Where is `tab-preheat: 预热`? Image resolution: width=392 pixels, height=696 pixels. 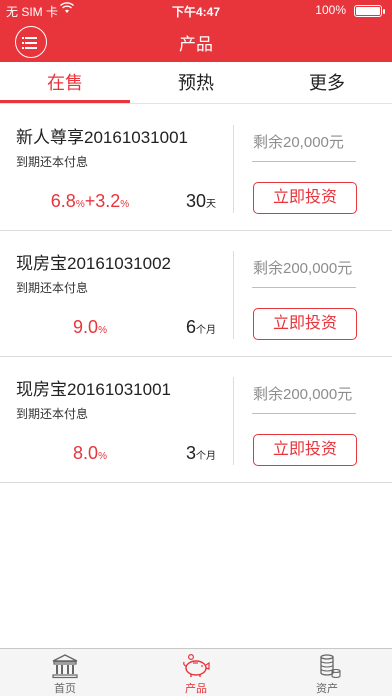 tab-preheat: 预热 is located at coordinates (196, 83).